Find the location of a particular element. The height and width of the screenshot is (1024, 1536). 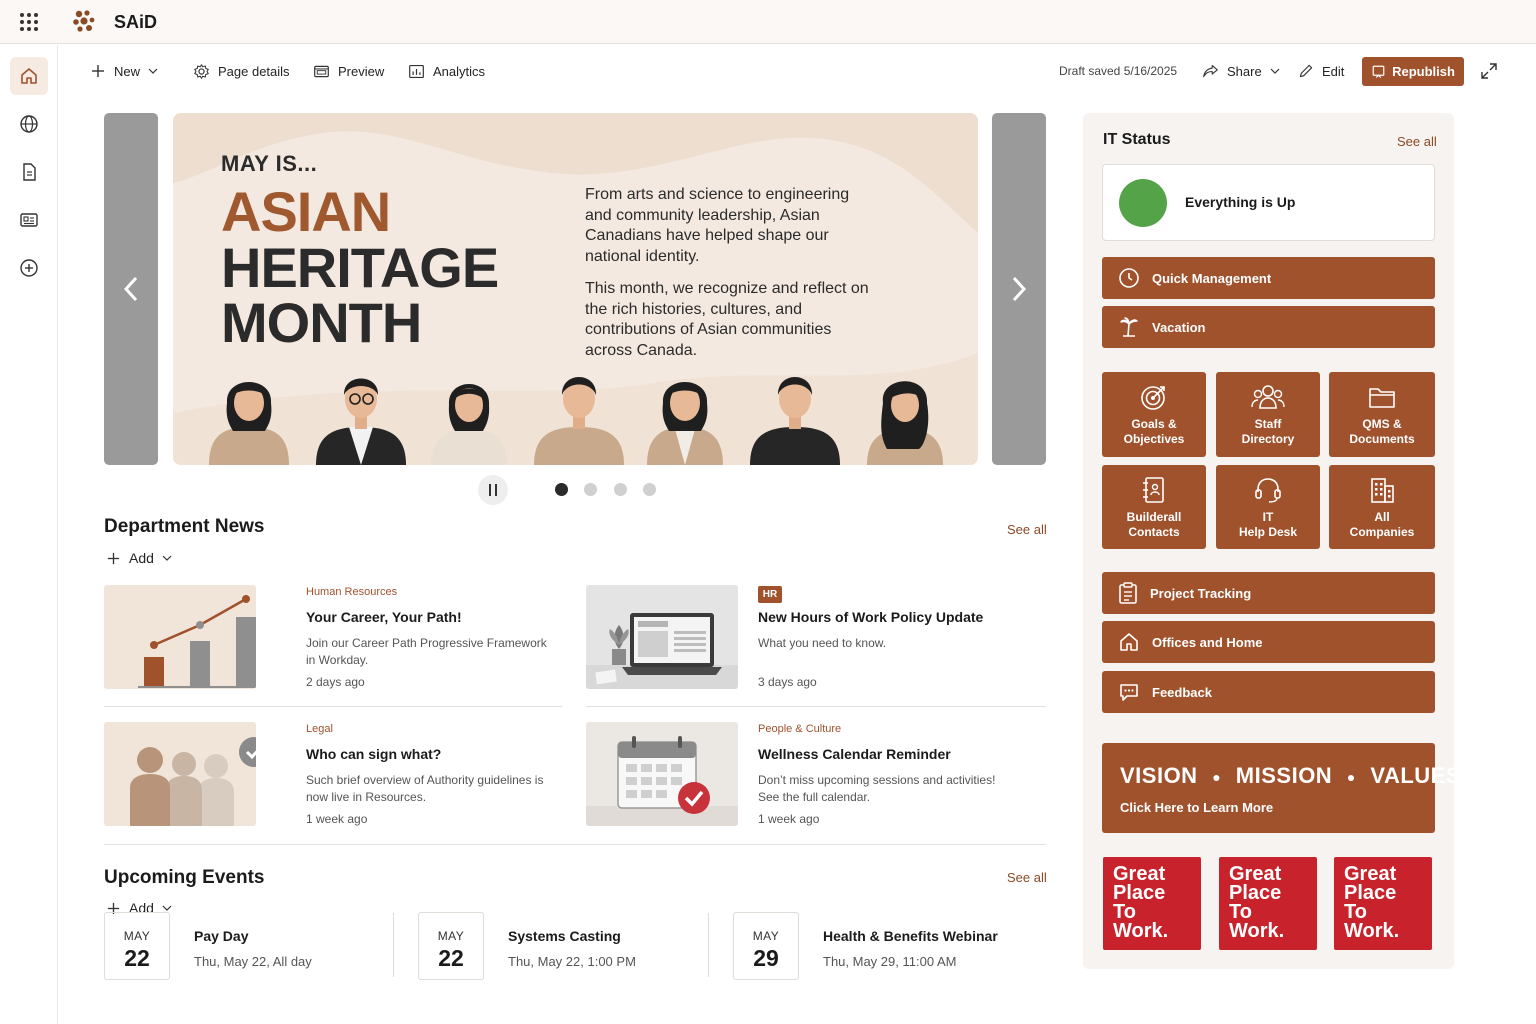

vacation-button: Vacation is located at coordinates (1268, 327).